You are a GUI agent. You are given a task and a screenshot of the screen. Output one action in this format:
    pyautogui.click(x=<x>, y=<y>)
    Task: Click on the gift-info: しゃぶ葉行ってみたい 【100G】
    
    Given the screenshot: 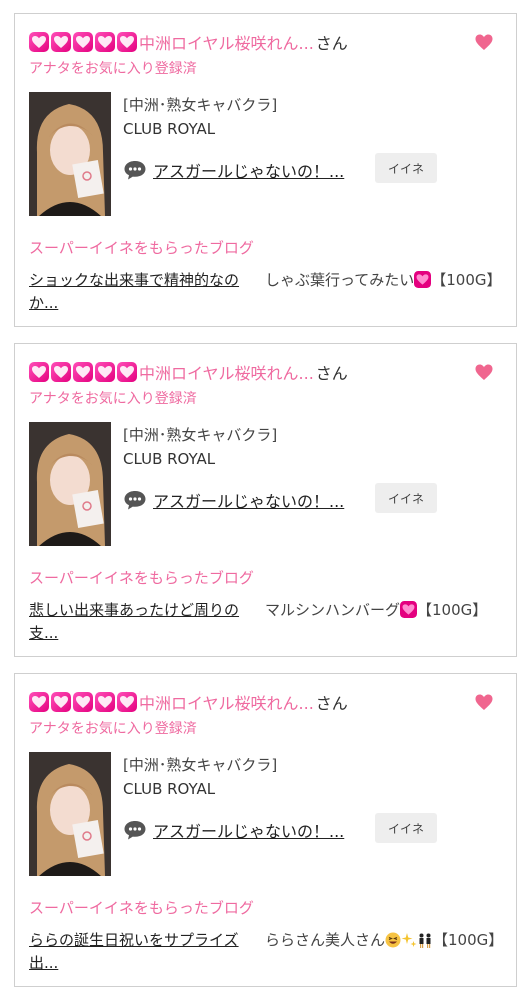 What is the action you would take?
    pyautogui.click(x=385, y=280)
    